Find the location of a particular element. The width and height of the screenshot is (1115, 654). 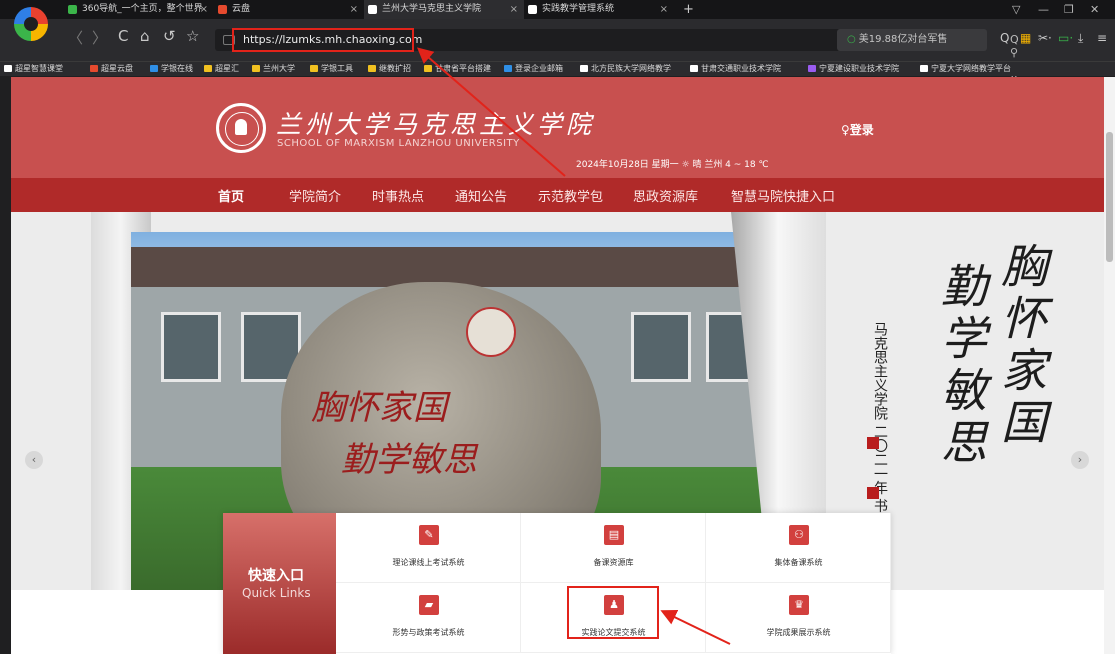

tab-practice-system: 实践教学管理系统 × is located at coordinates (599, 9).